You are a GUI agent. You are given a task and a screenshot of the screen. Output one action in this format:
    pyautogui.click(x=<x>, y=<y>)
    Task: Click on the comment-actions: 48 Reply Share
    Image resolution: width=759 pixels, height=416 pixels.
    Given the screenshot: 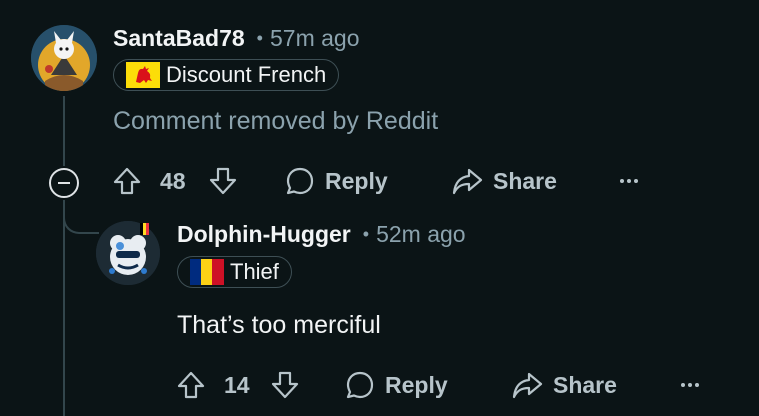 What is the action you would take?
    pyautogui.click(x=379, y=181)
    